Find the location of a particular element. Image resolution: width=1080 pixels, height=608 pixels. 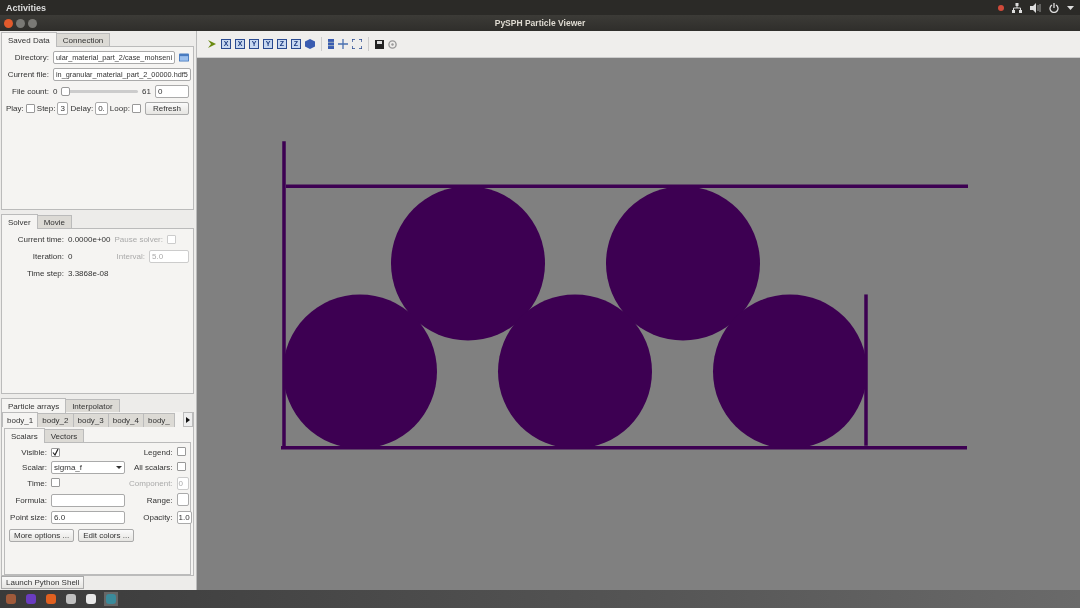

field-label: Visible: is located at coordinates (33, 452).